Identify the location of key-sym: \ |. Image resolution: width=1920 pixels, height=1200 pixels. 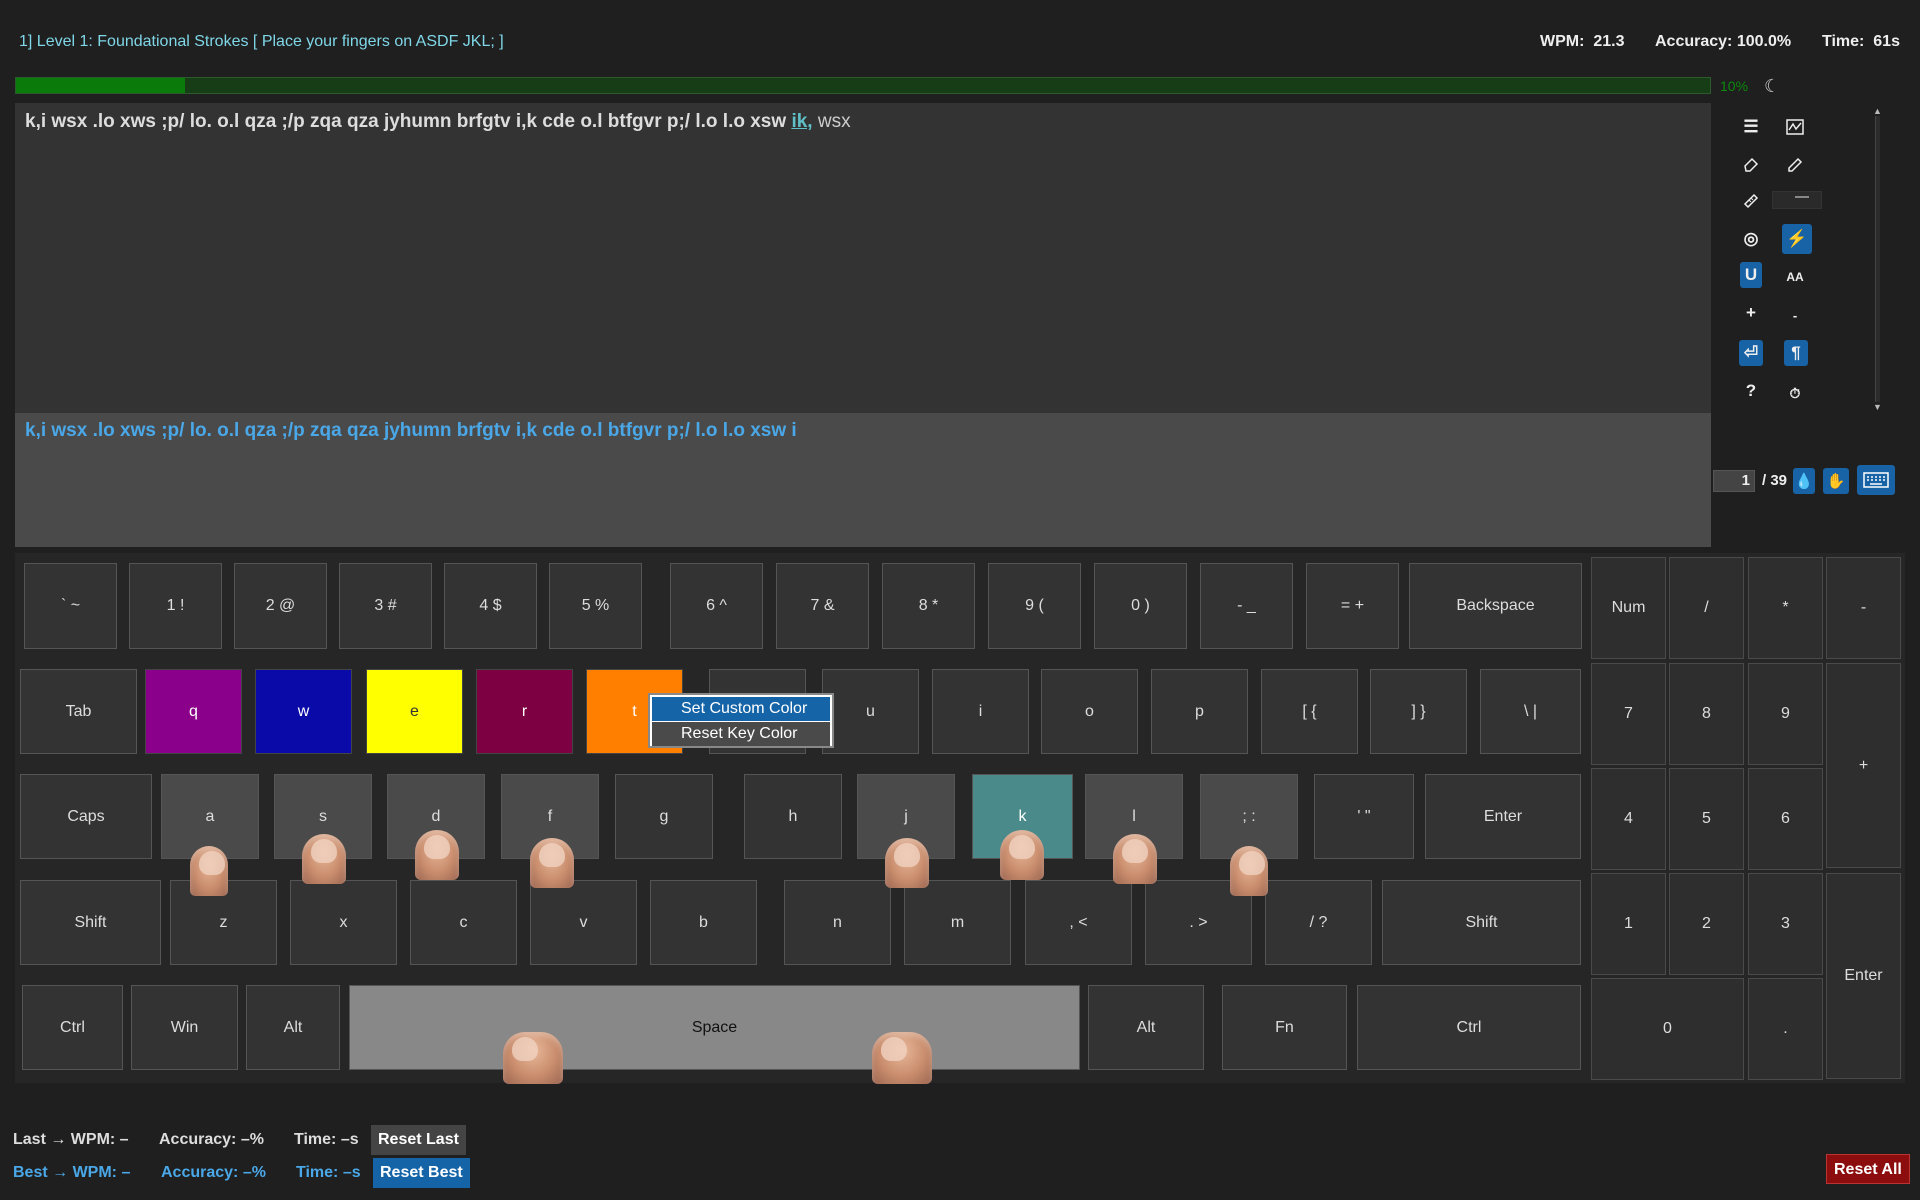
(1530, 711).